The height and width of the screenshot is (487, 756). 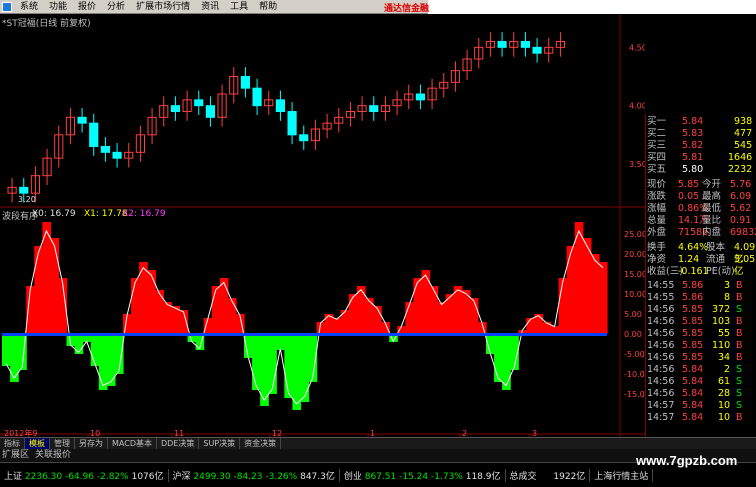 I want to click on indicator-tab: 资金决策, so click(x=261, y=443).